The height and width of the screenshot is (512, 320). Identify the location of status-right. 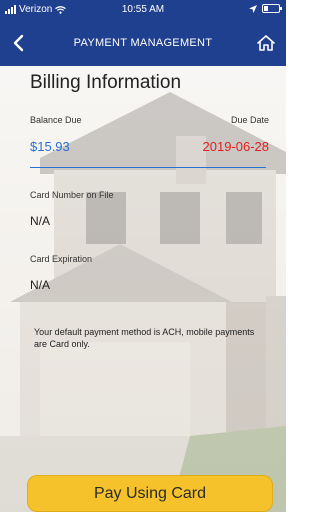
(265, 8).